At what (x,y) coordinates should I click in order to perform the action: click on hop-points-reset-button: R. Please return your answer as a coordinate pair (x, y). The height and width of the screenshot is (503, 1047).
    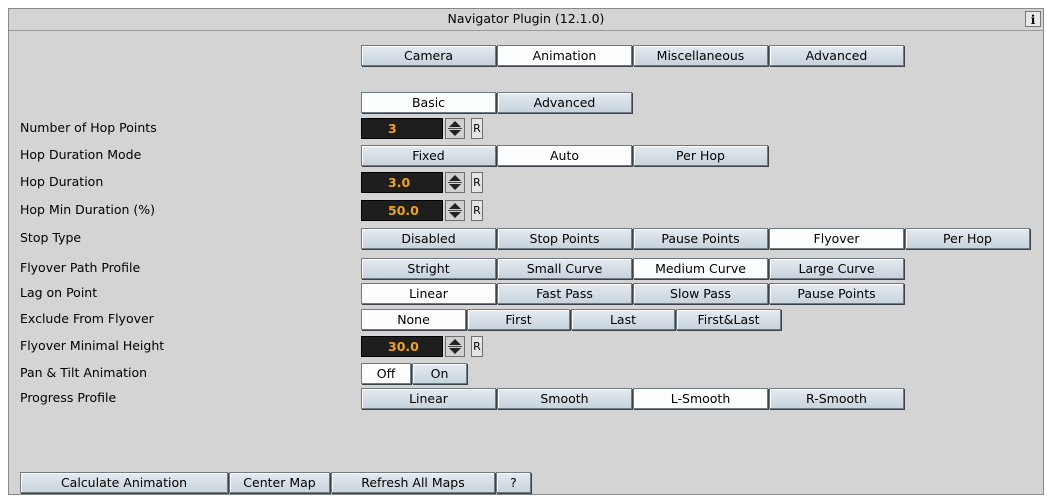
    Looking at the image, I should click on (477, 128).